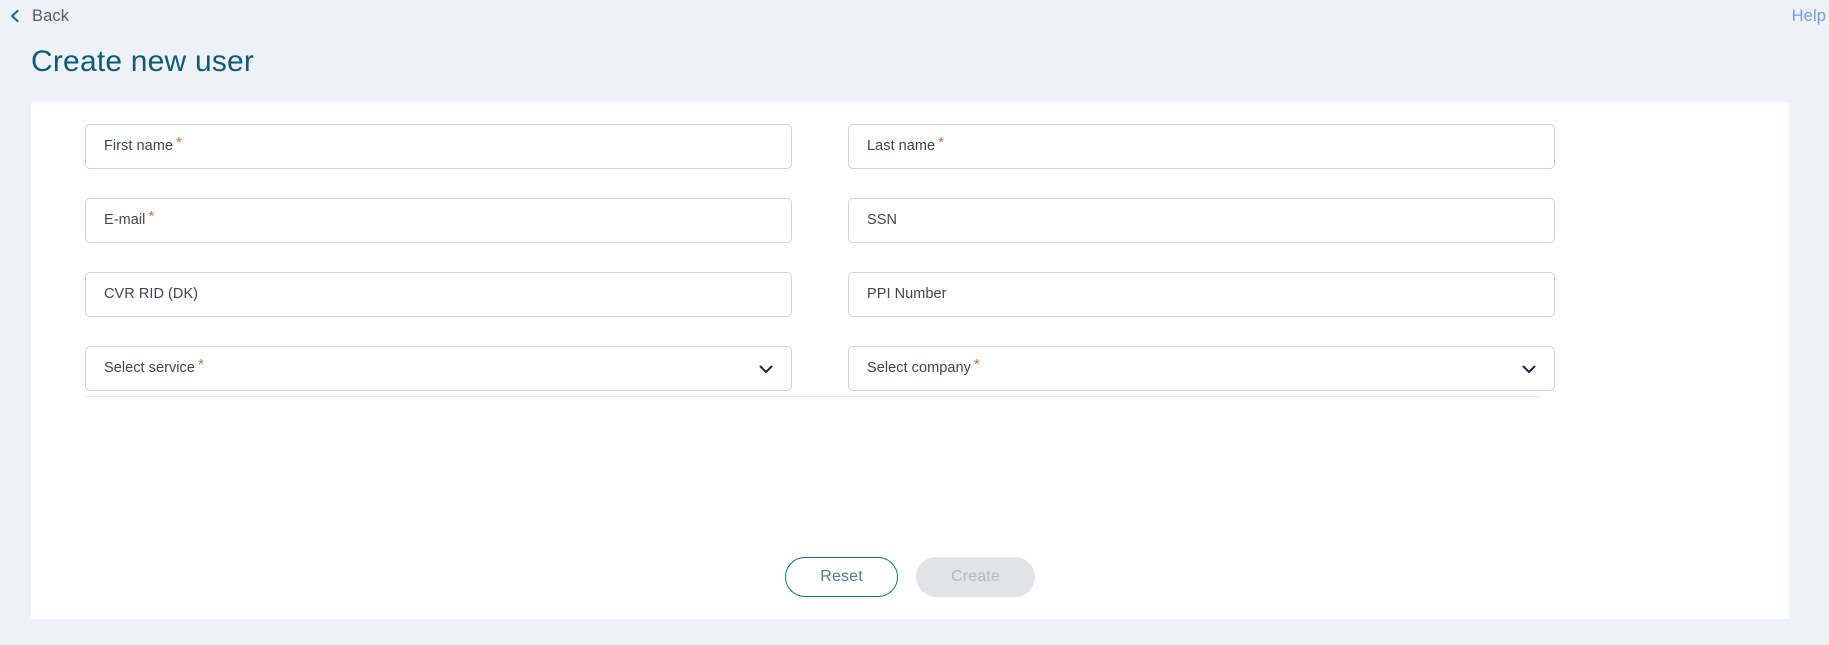 The image size is (1829, 645). Describe the element at coordinates (901, 146) in the screenshot. I see `last-name-label: Last name` at that location.